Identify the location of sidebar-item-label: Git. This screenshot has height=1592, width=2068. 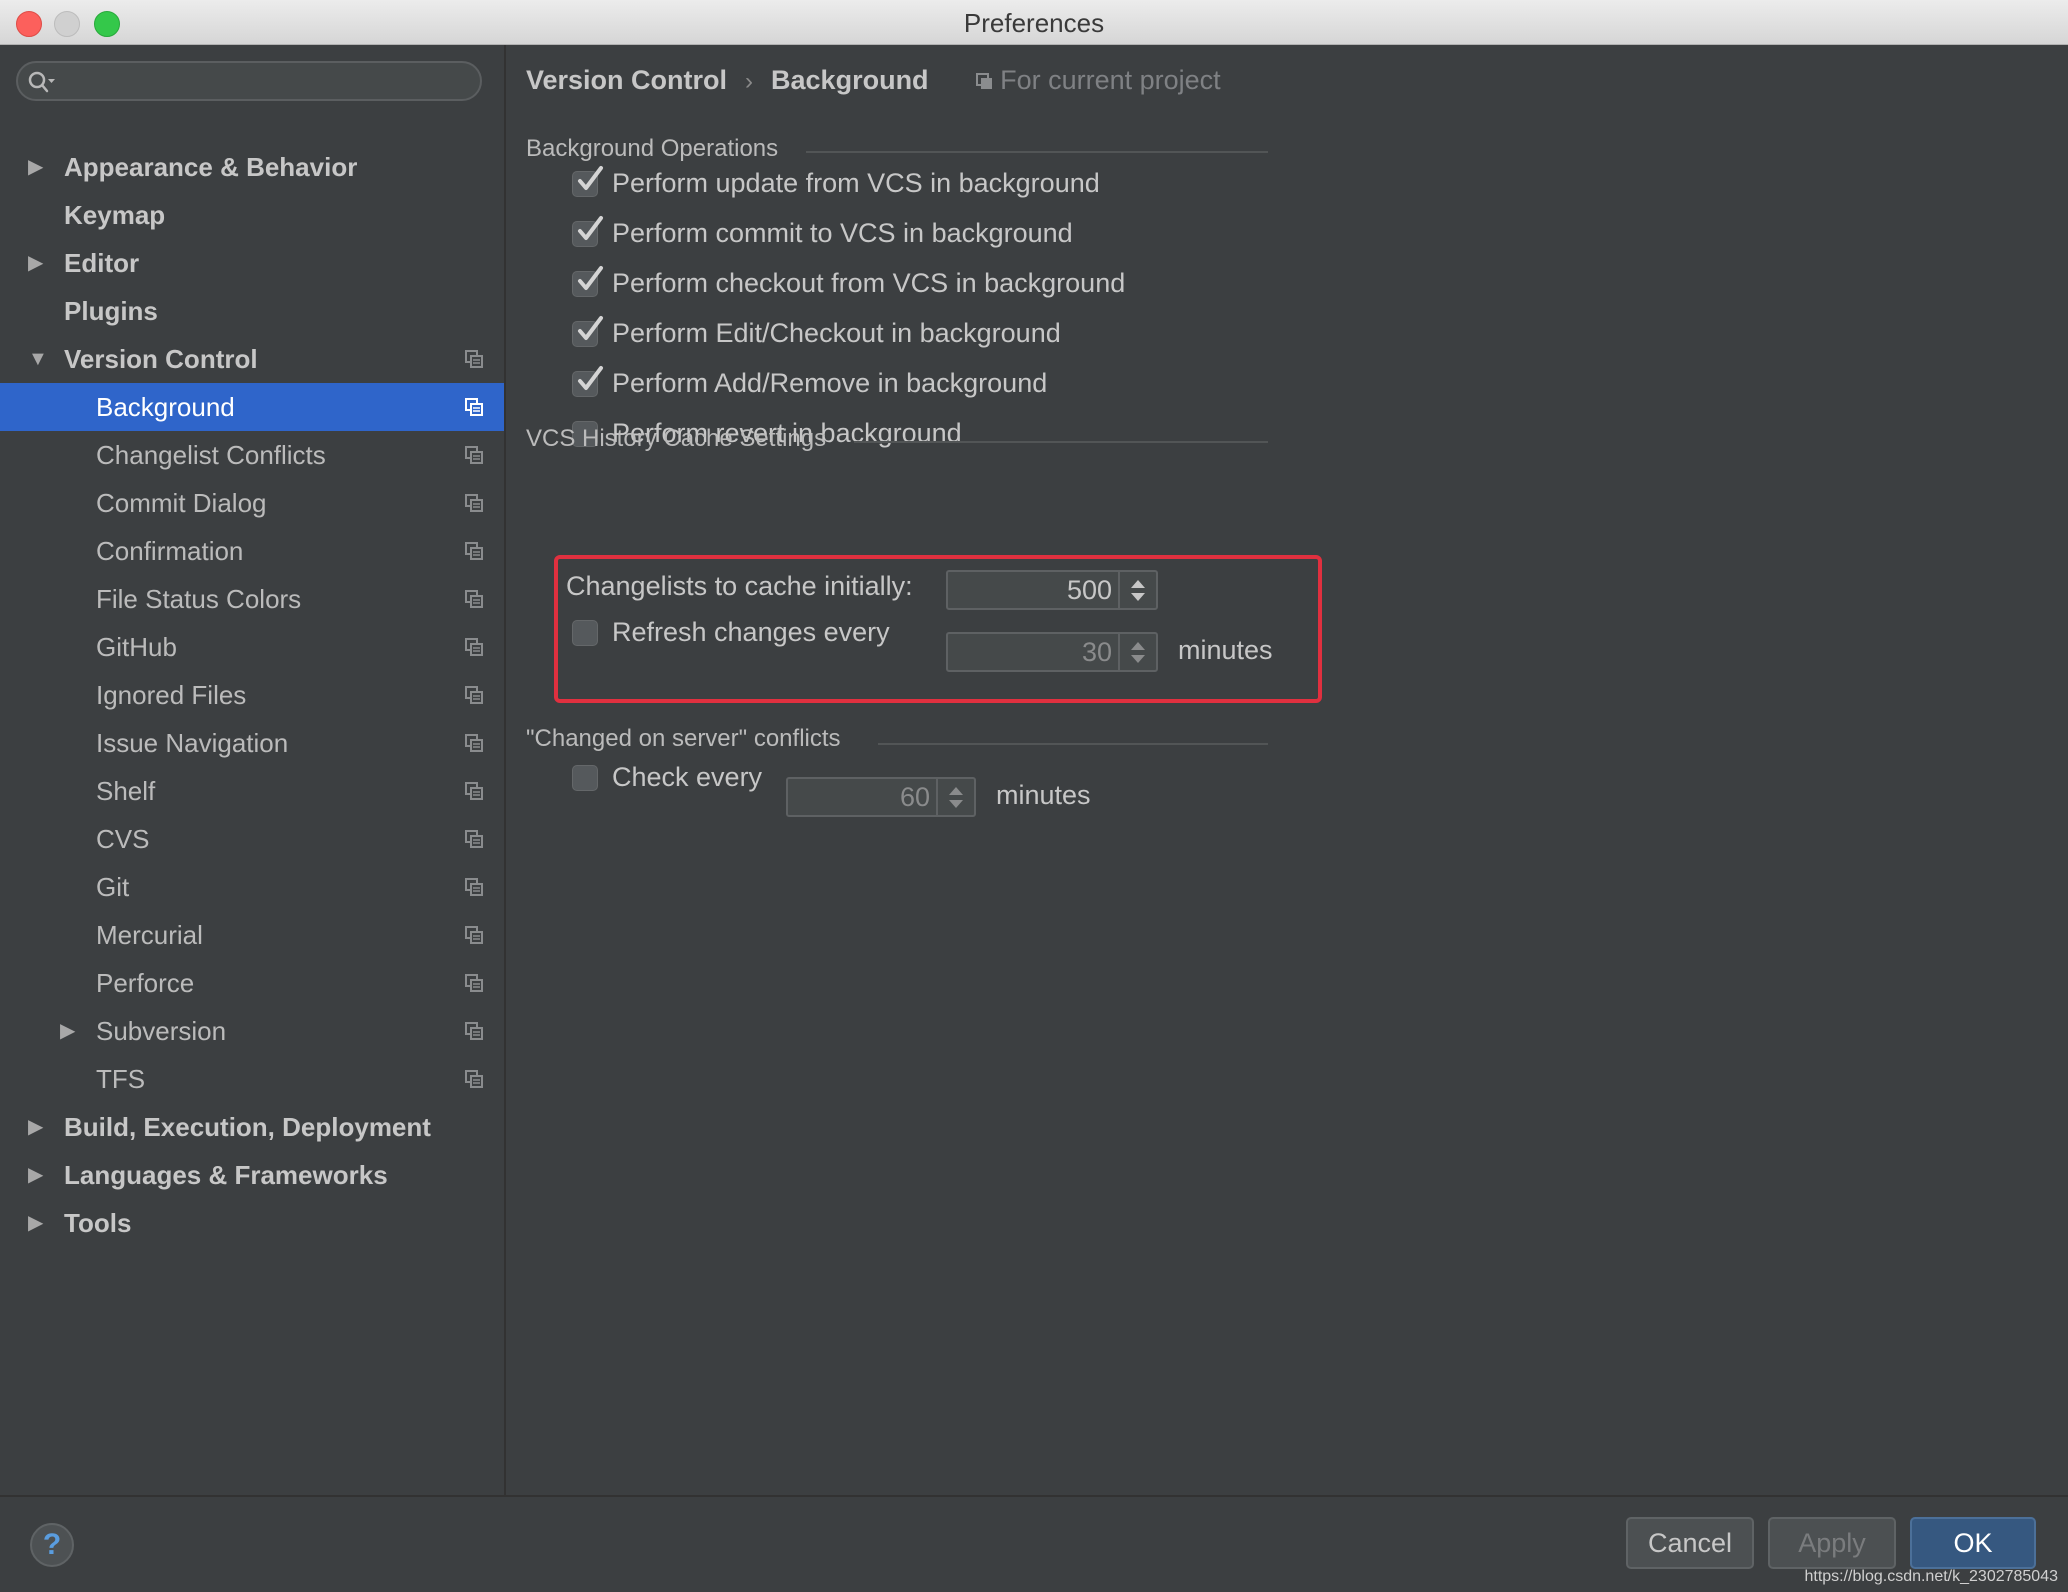
(113, 887).